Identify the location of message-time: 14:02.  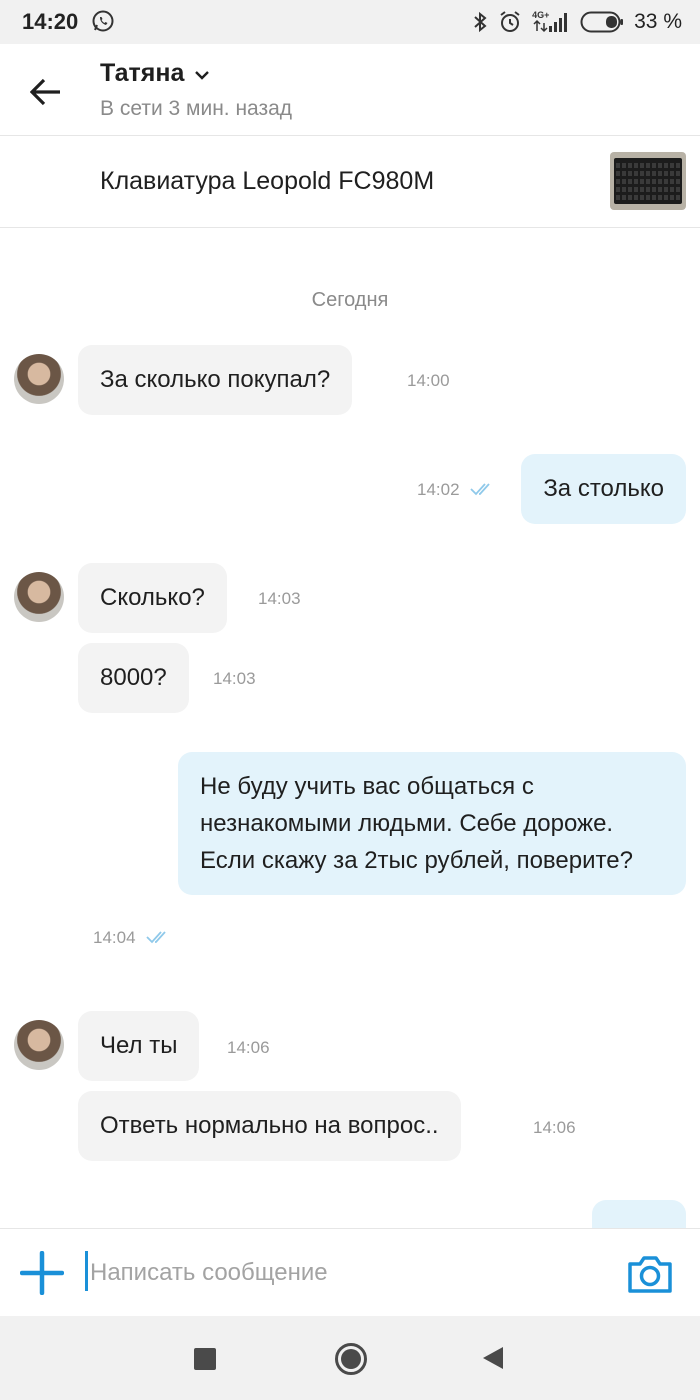
(438, 489).